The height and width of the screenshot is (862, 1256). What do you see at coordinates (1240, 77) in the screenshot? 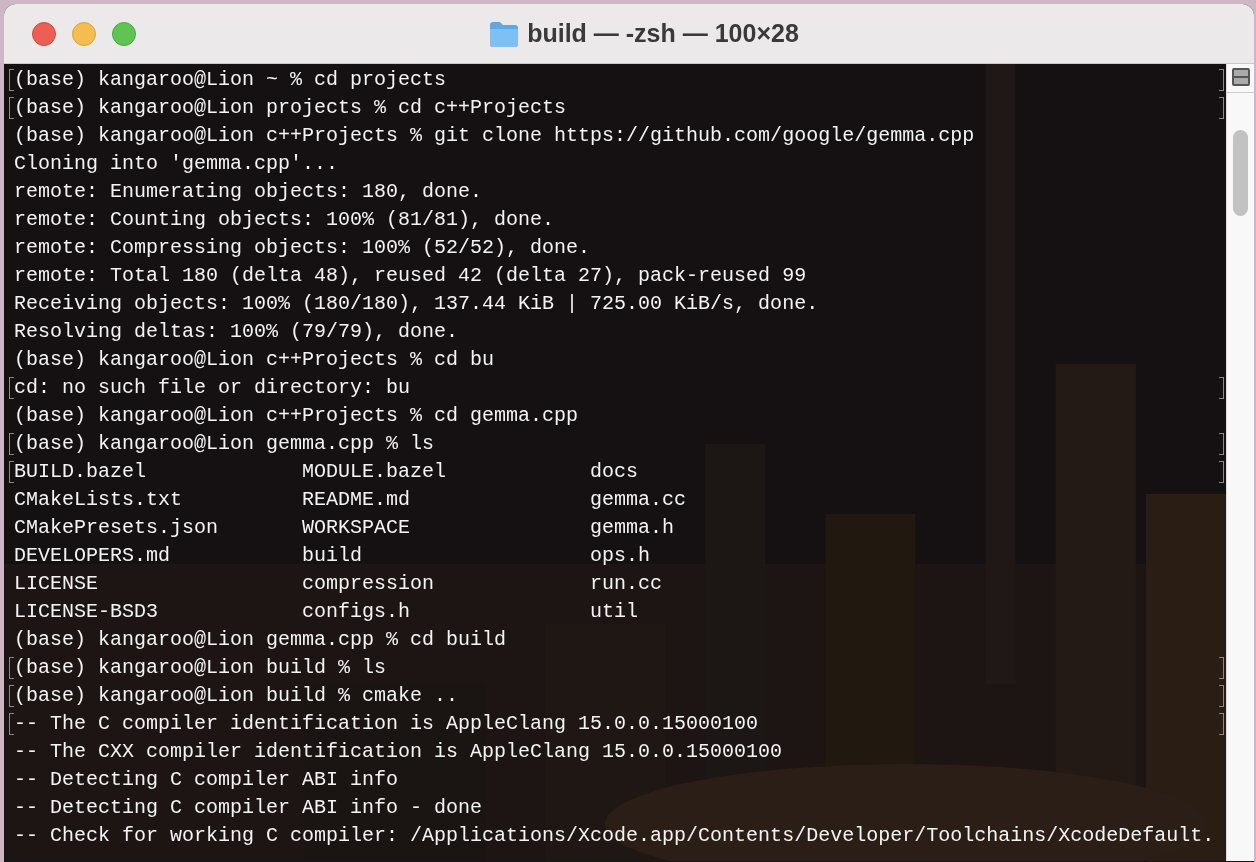
I see `split-pane-icon` at bounding box center [1240, 77].